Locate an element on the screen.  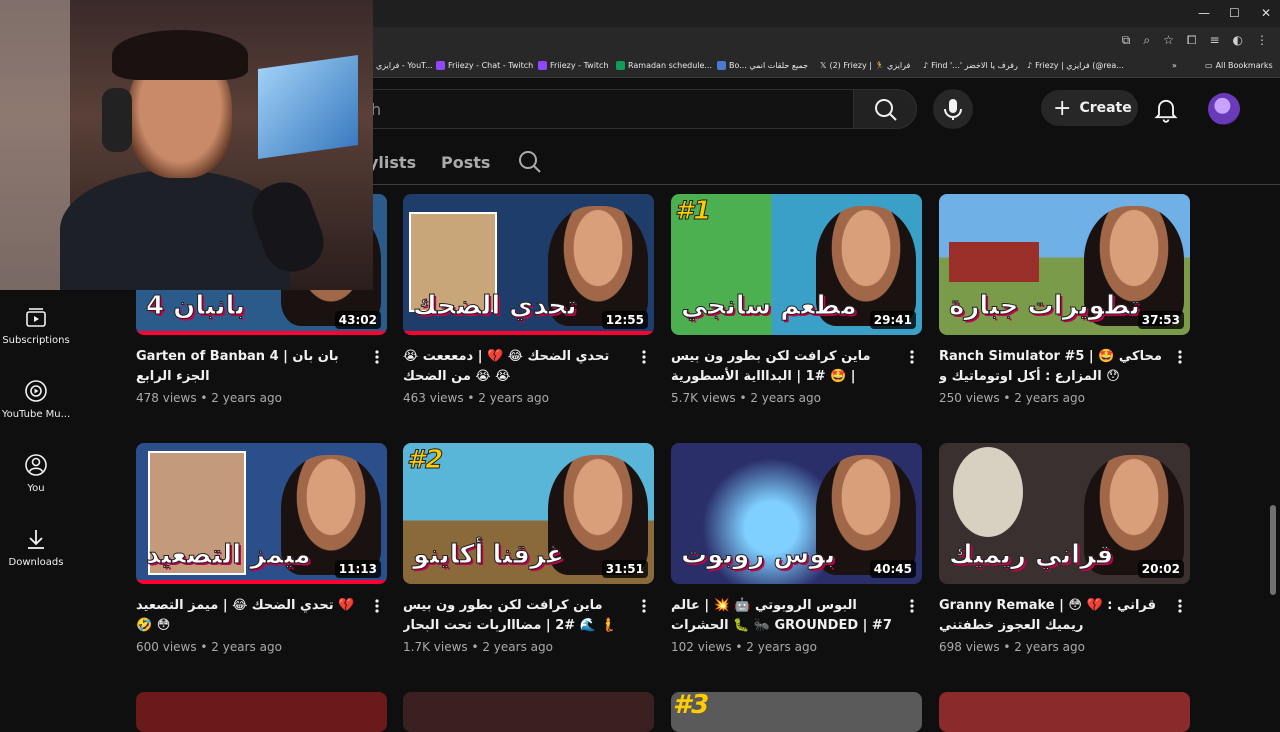
twitch-icon is located at coordinates (542, 65).